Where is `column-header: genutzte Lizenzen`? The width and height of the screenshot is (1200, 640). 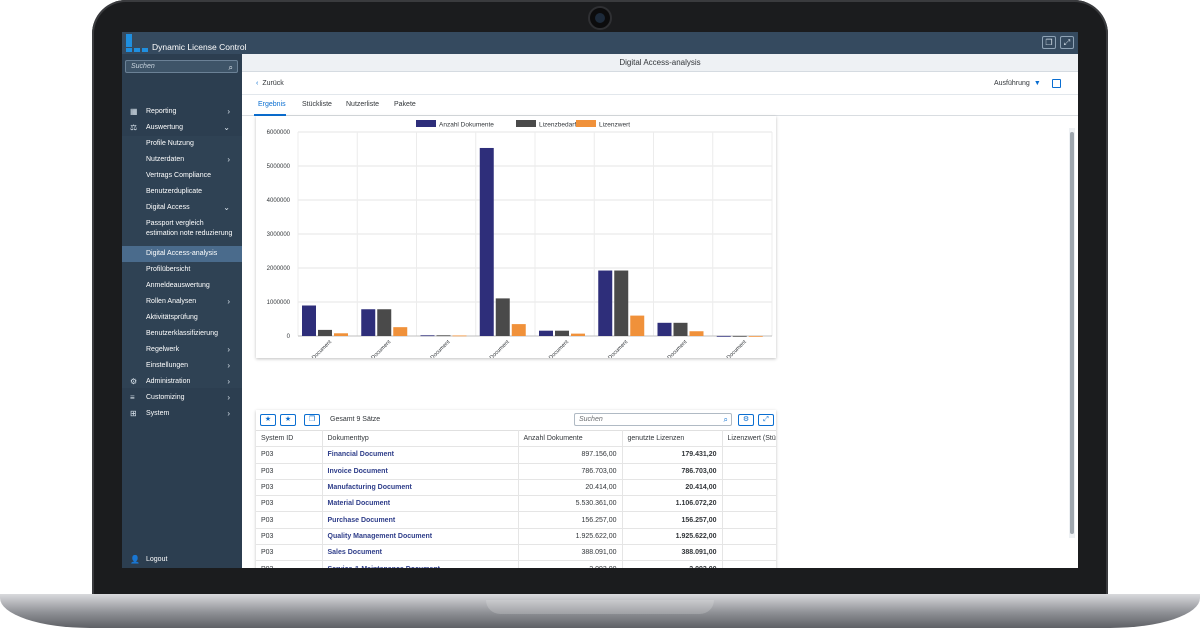 column-header: genutzte Lizenzen is located at coordinates (672, 438).